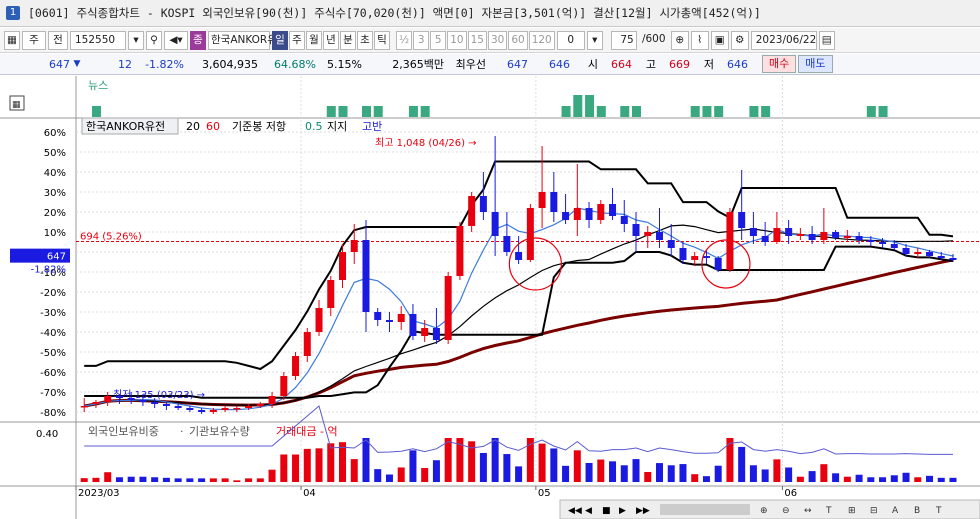 The height and width of the screenshot is (519, 980). I want to click on x-label: 05, so click(544, 493).